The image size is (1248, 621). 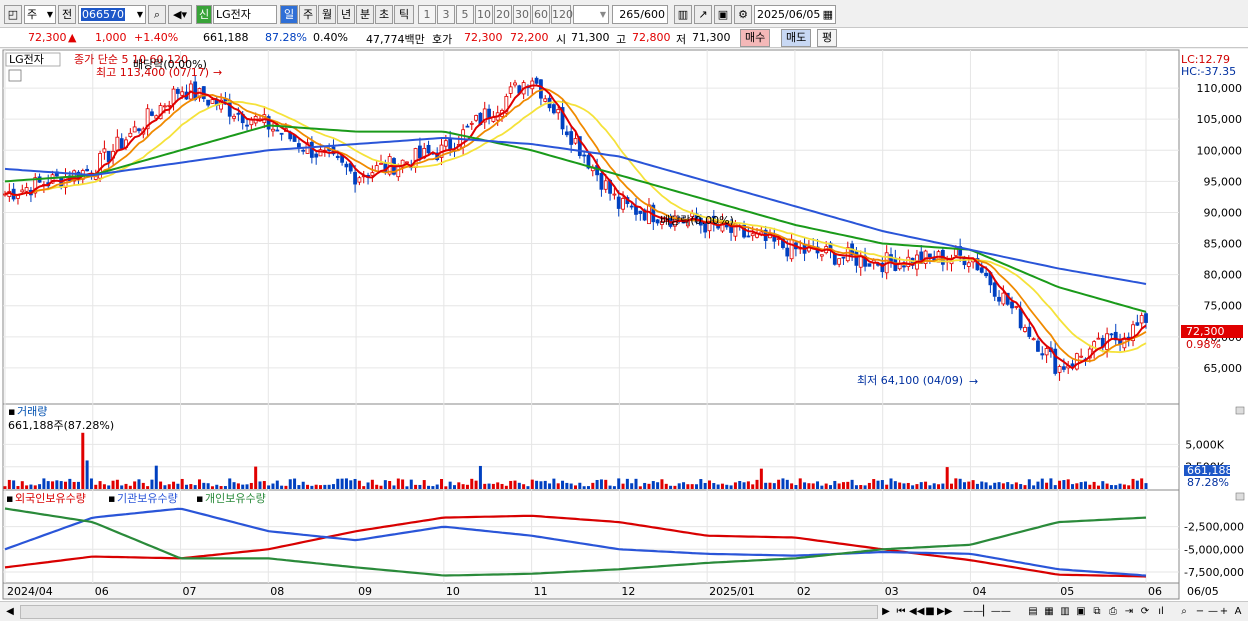 I want to click on grid-view-icon: ▦, so click(x=1049, y=612).